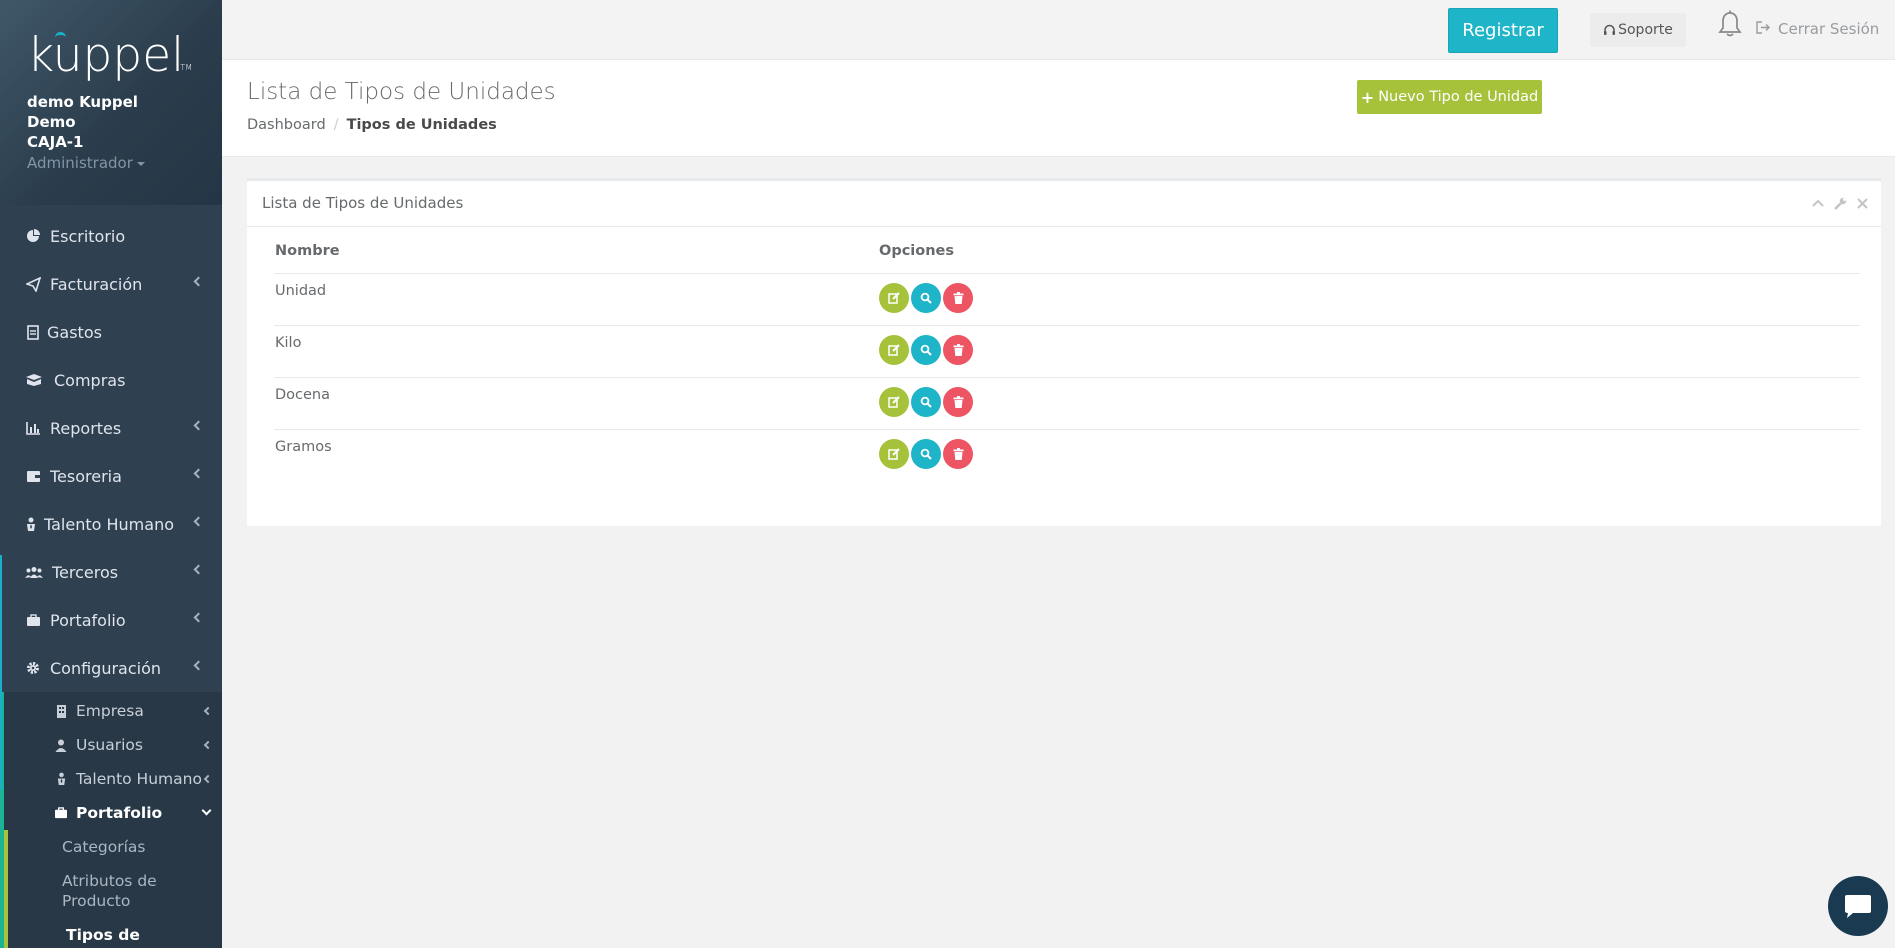 Image resolution: width=1895 pixels, height=948 pixels. What do you see at coordinates (115, 933) in the screenshot?
I see `subnav-tipos-unidades: Tipos de Unidades` at bounding box center [115, 933].